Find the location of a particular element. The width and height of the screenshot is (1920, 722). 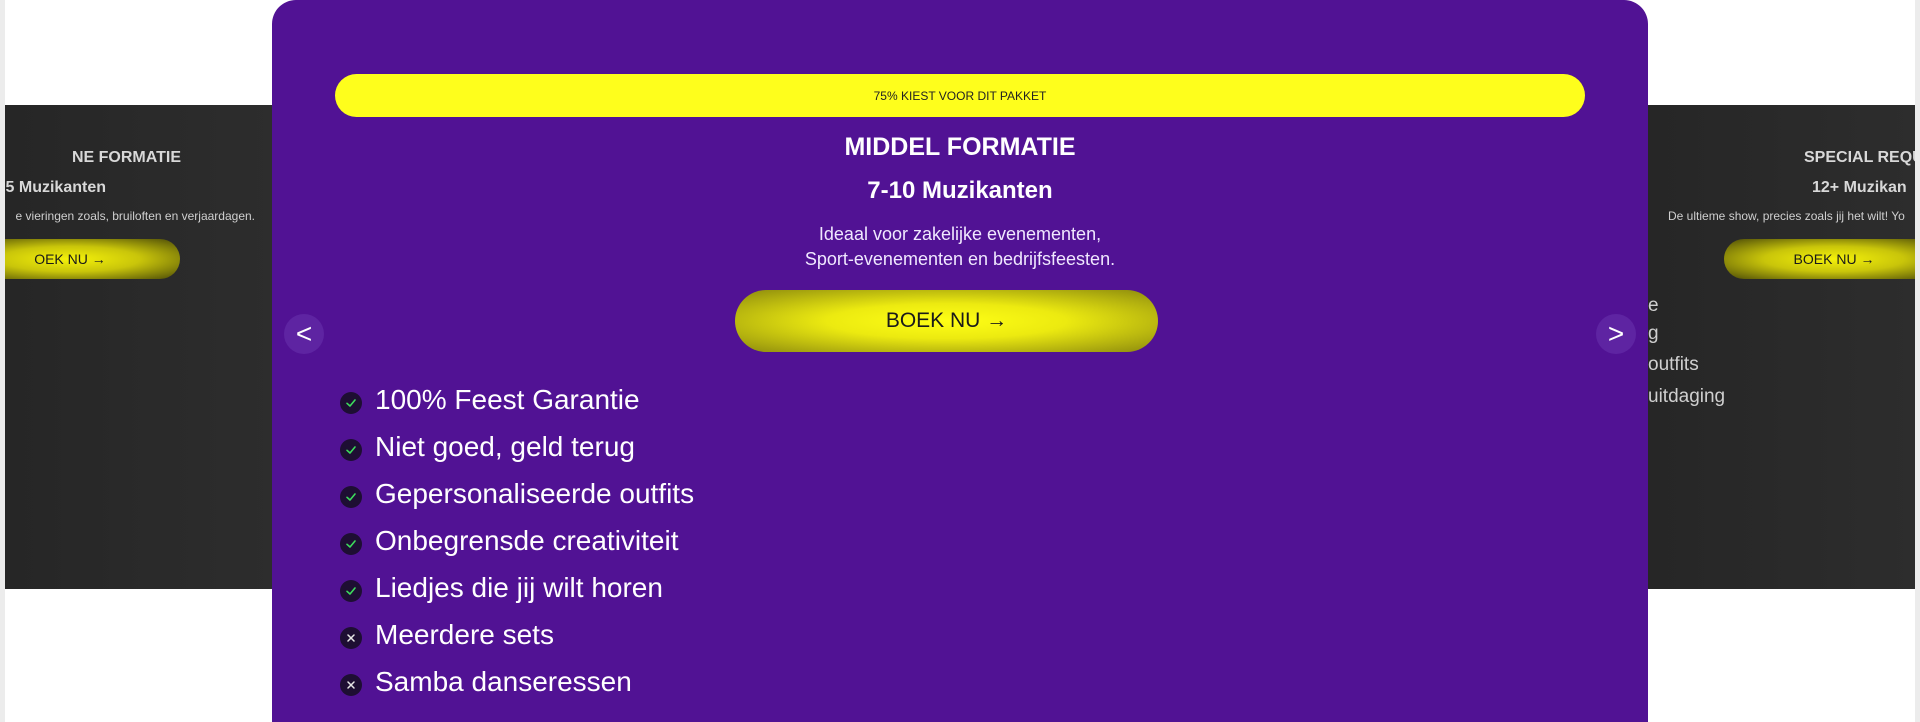

feature-item: outfits is located at coordinates (1673, 364).